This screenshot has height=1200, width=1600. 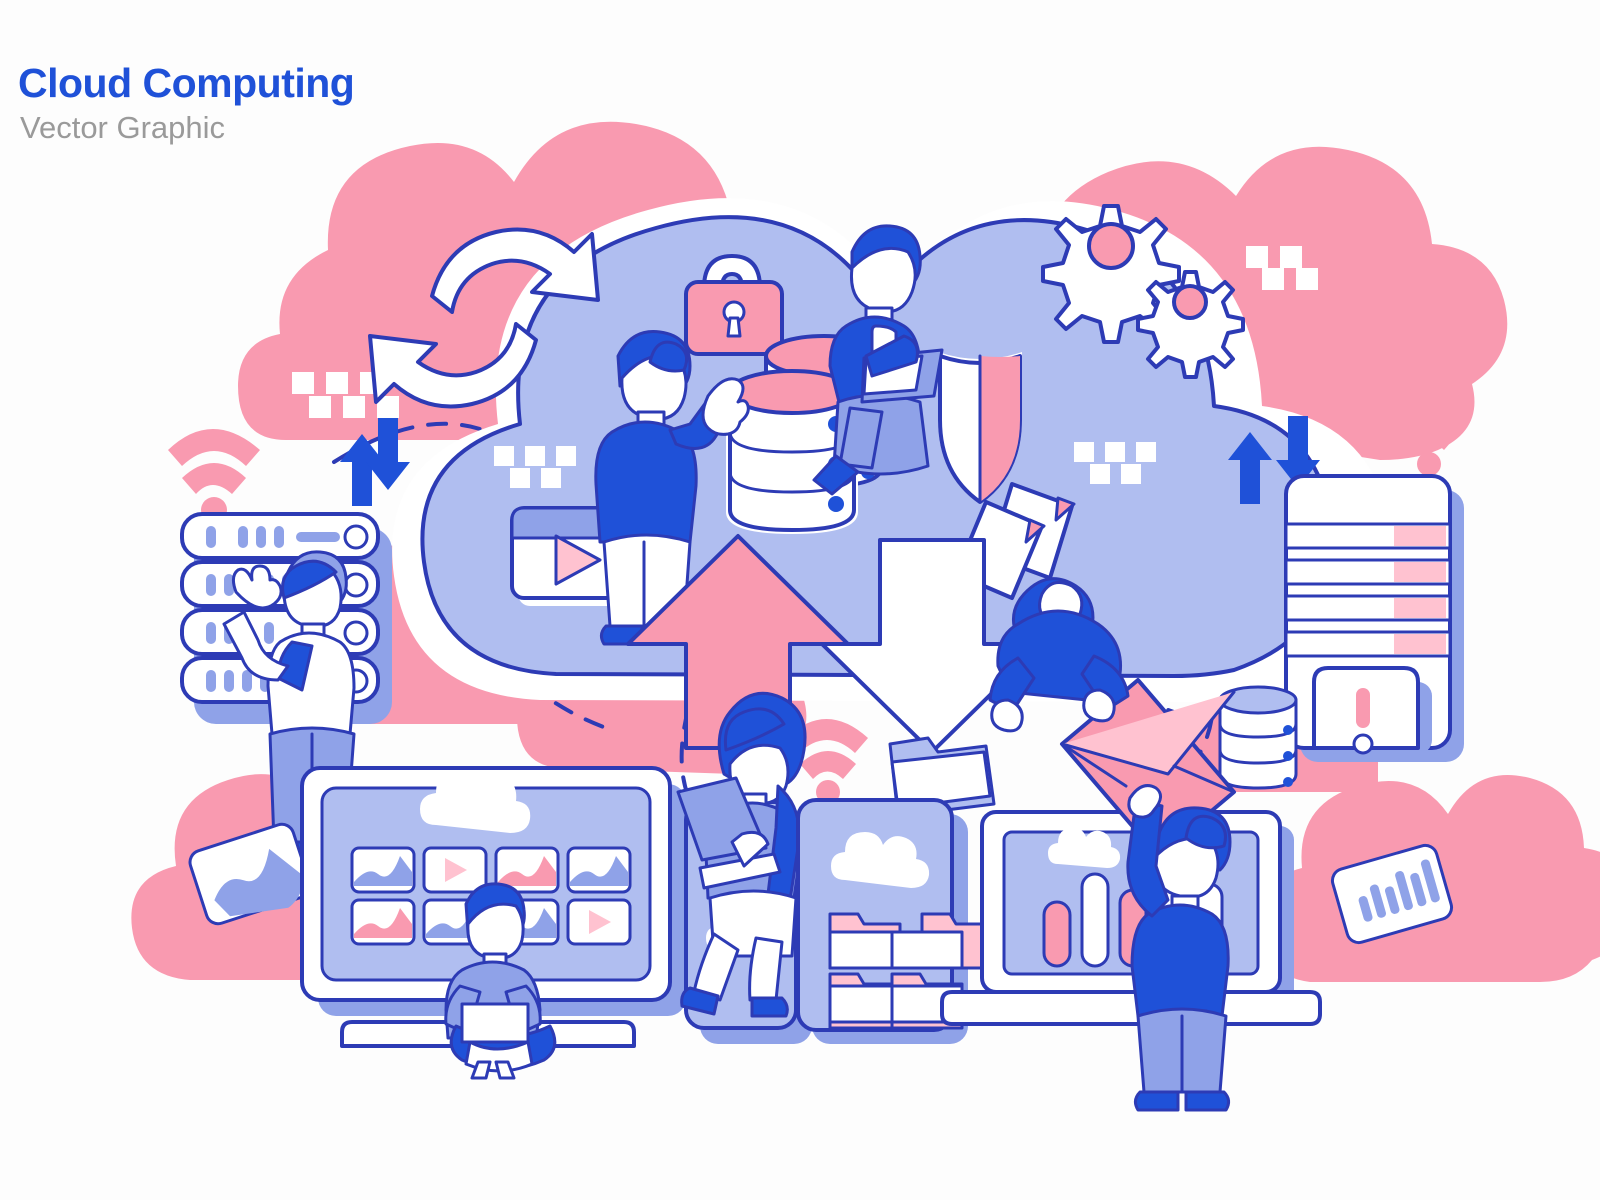 I want to click on database-small-icon, so click(x=1258, y=737).